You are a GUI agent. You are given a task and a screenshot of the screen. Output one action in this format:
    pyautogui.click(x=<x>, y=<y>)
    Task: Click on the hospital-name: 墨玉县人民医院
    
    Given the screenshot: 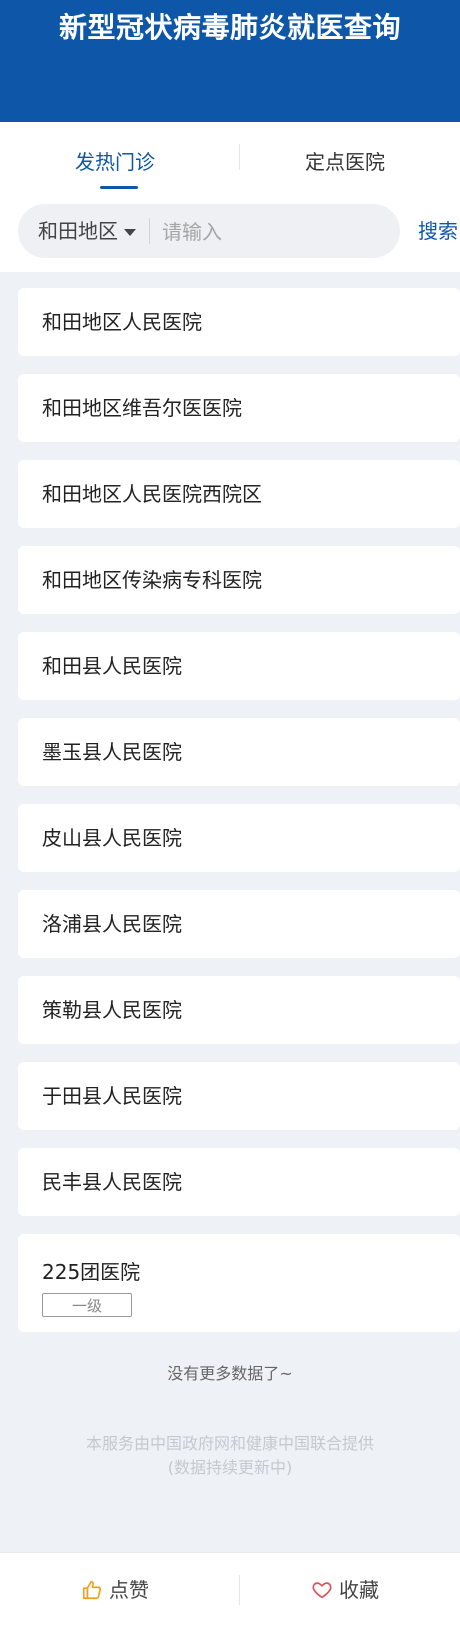 What is the action you would take?
    pyautogui.click(x=112, y=752)
    